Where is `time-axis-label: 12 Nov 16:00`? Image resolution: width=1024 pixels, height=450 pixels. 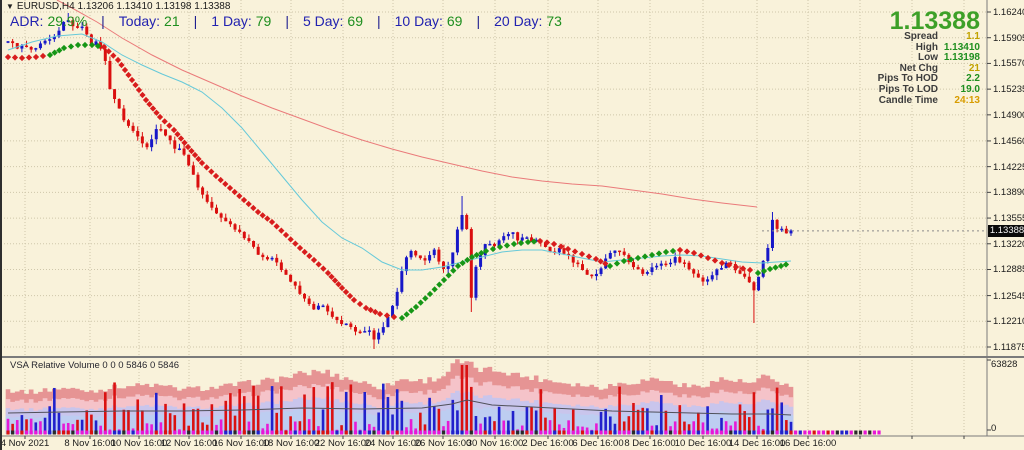 time-axis-label: 12 Nov 16:00 is located at coordinates (189, 443).